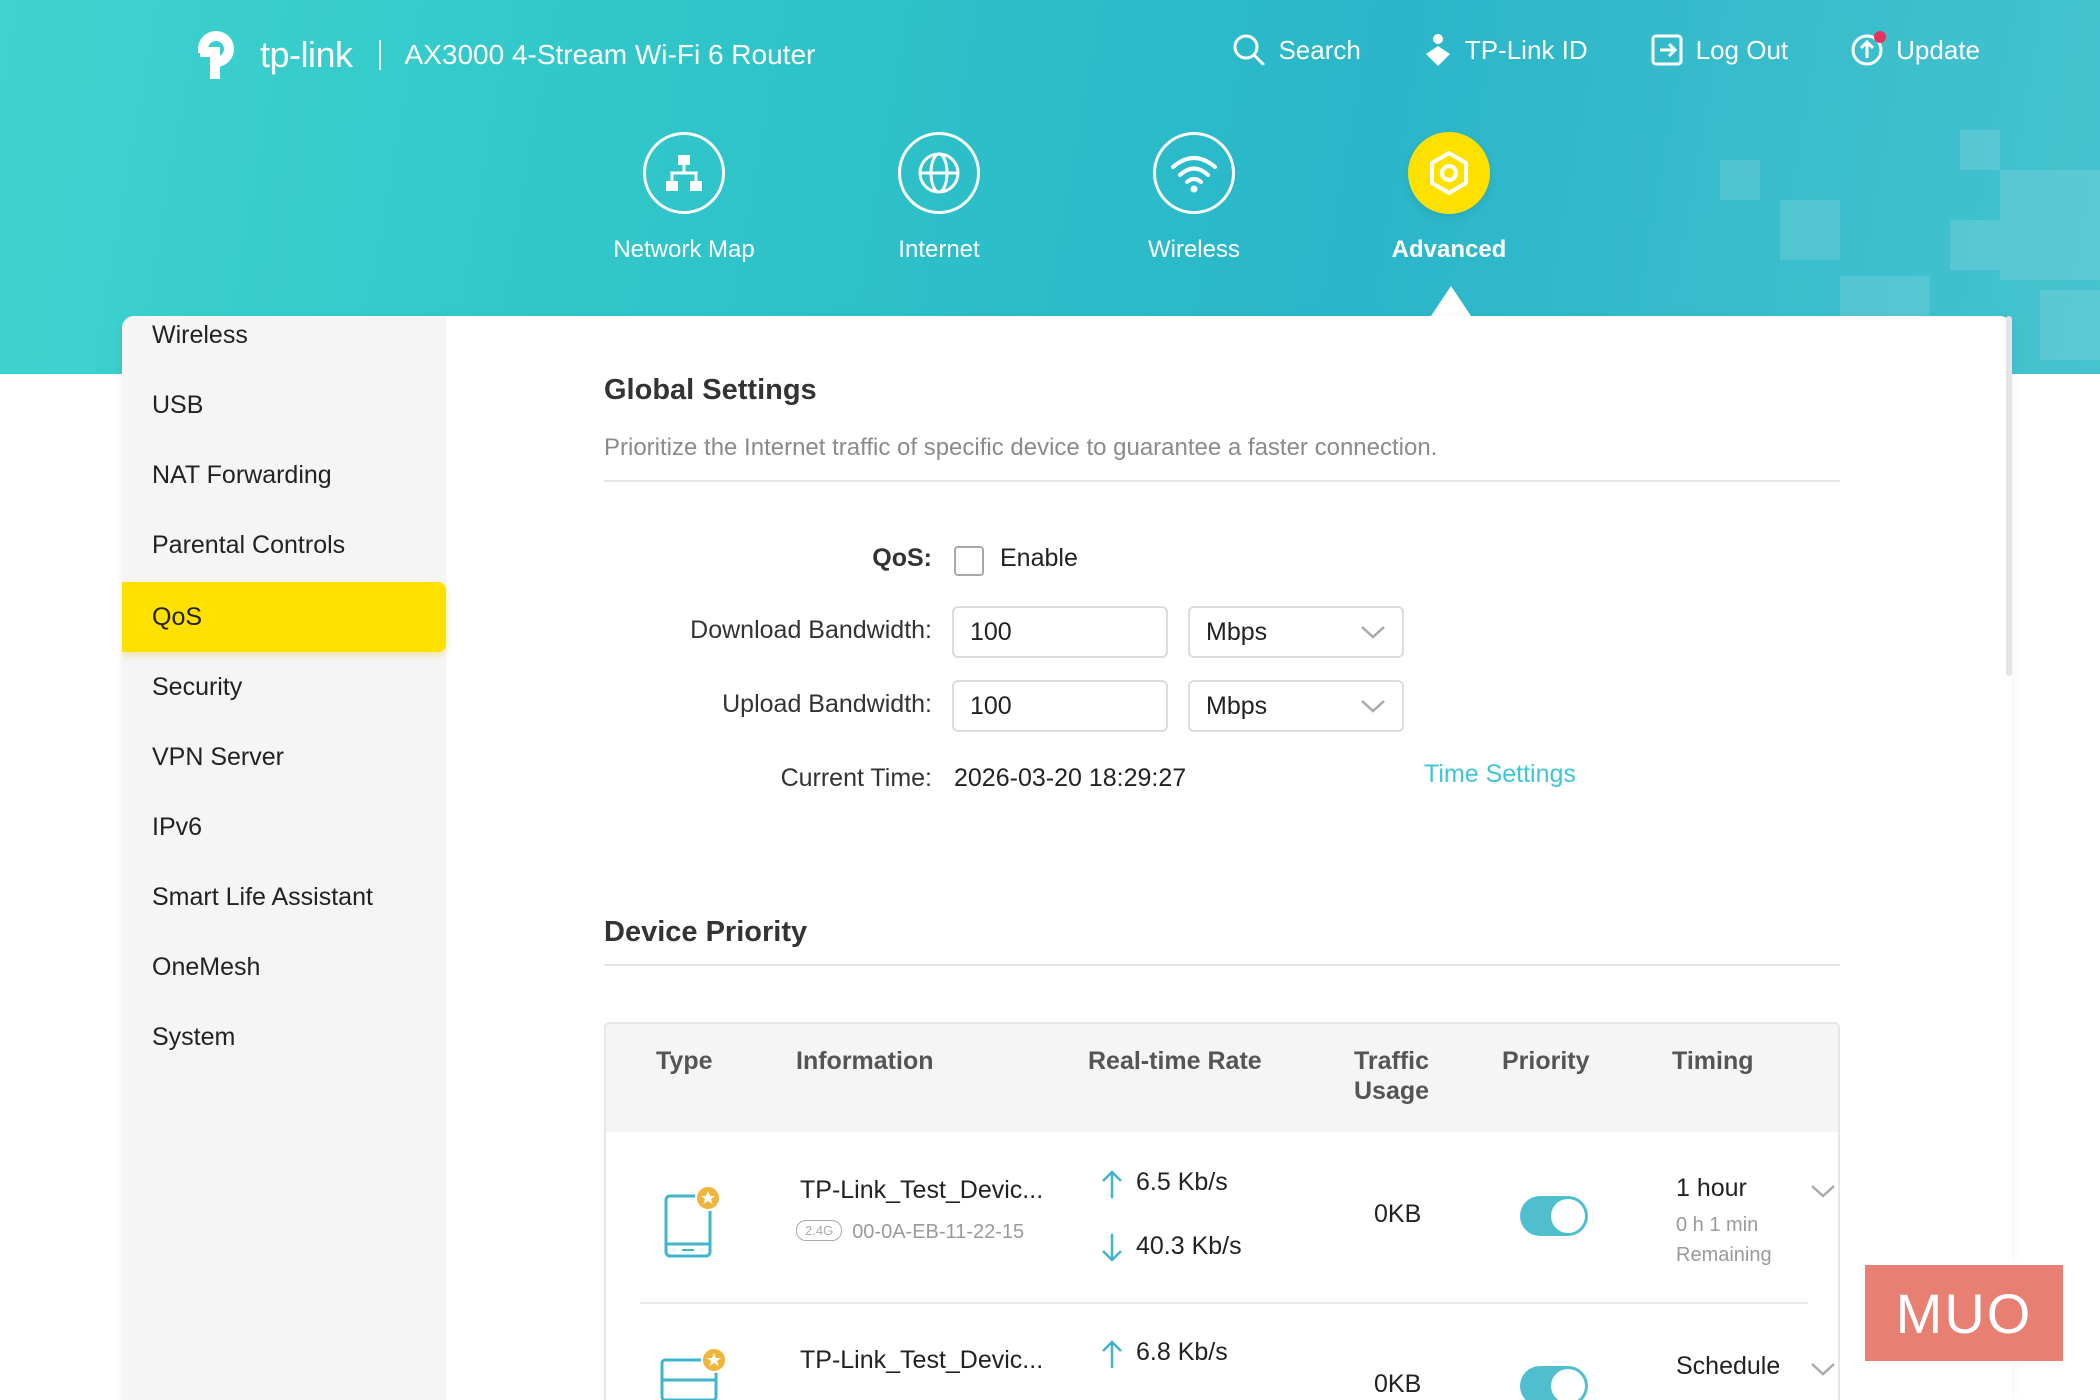  I want to click on download-unit-value: Mbps, so click(1237, 632).